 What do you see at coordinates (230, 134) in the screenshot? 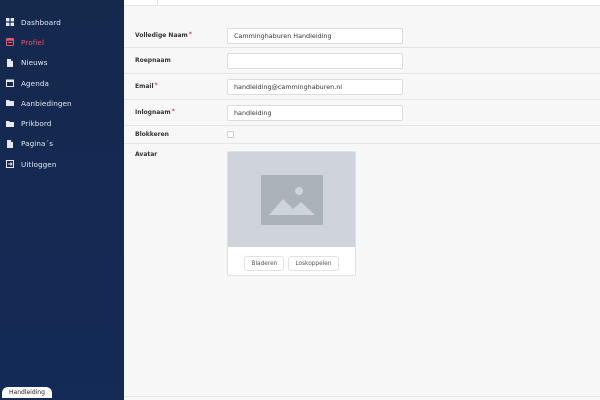
I see `blocked-checkbox` at bounding box center [230, 134].